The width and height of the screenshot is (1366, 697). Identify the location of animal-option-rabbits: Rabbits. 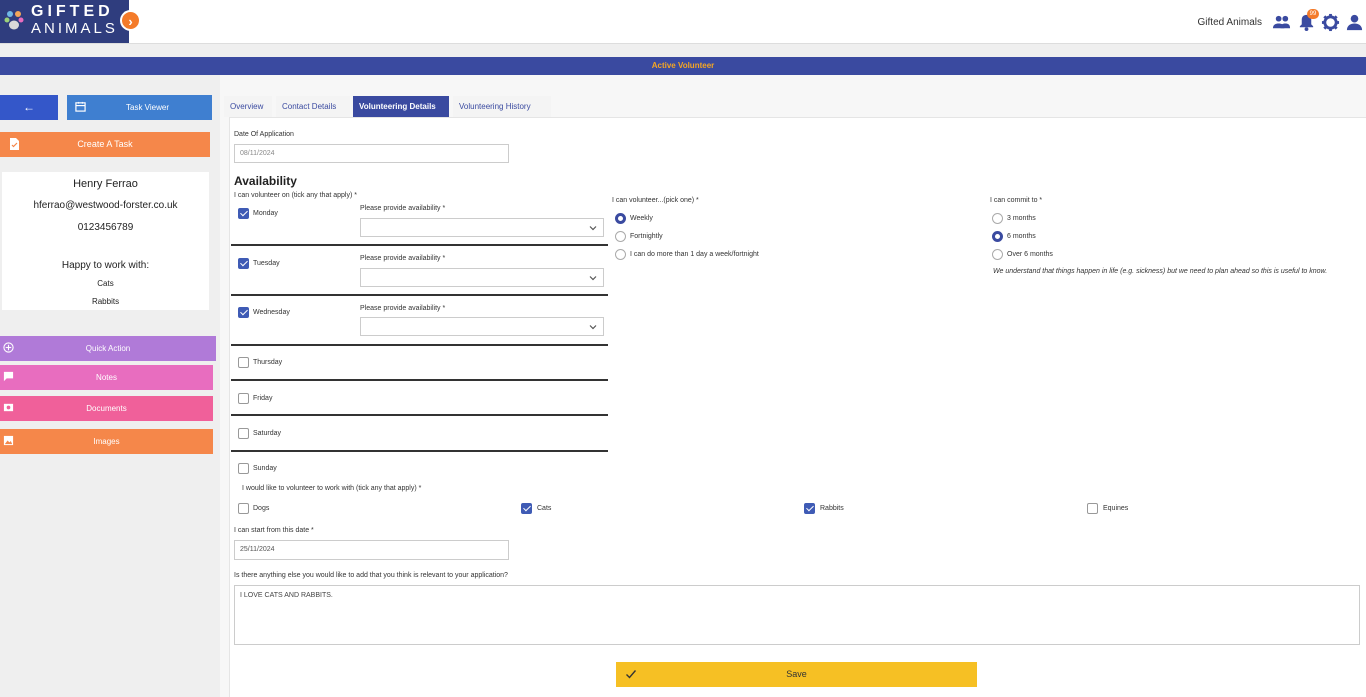
(832, 508).